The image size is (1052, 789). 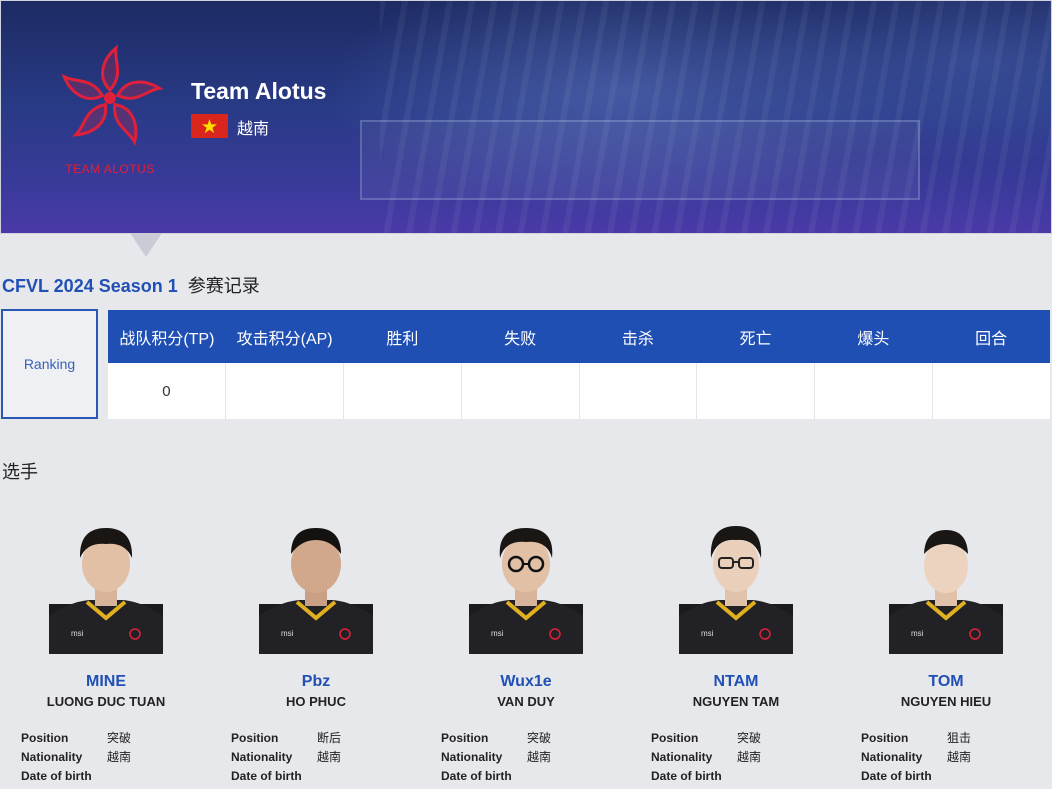 What do you see at coordinates (316, 682) in the screenshot?
I see `player-nickname: Pbz` at bounding box center [316, 682].